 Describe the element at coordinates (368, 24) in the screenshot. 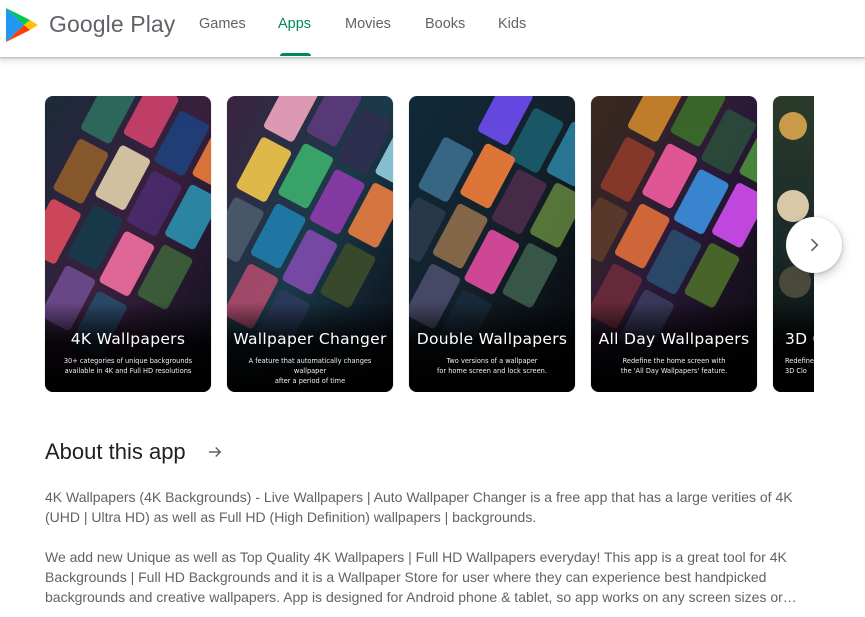

I see `nav-movies: Movies` at that location.